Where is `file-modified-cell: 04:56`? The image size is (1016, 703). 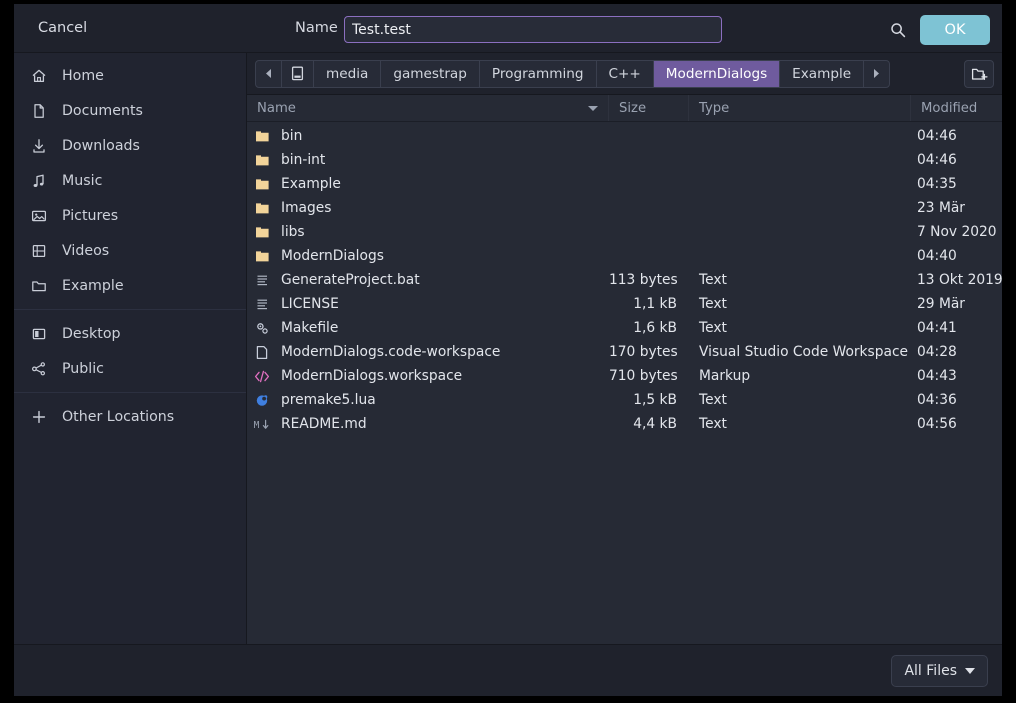 file-modified-cell: 04:56 is located at coordinates (937, 424).